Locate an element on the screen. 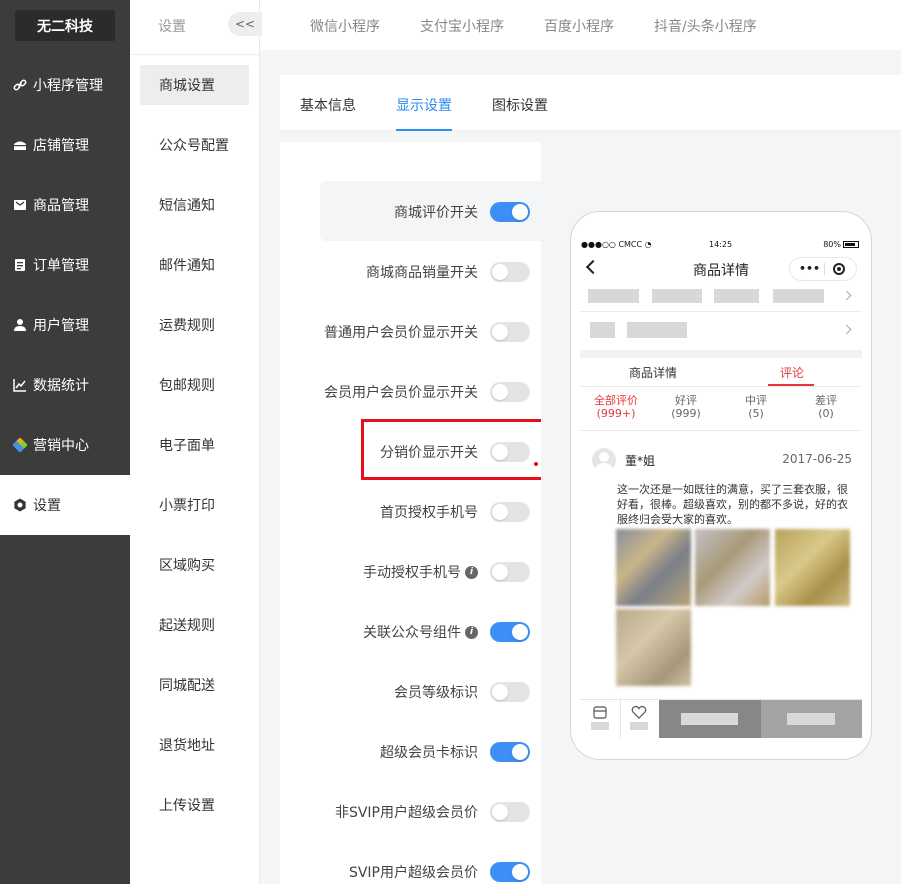 This screenshot has height=884, width=901. tab-product-detail: 商品详情 is located at coordinates (653, 372).